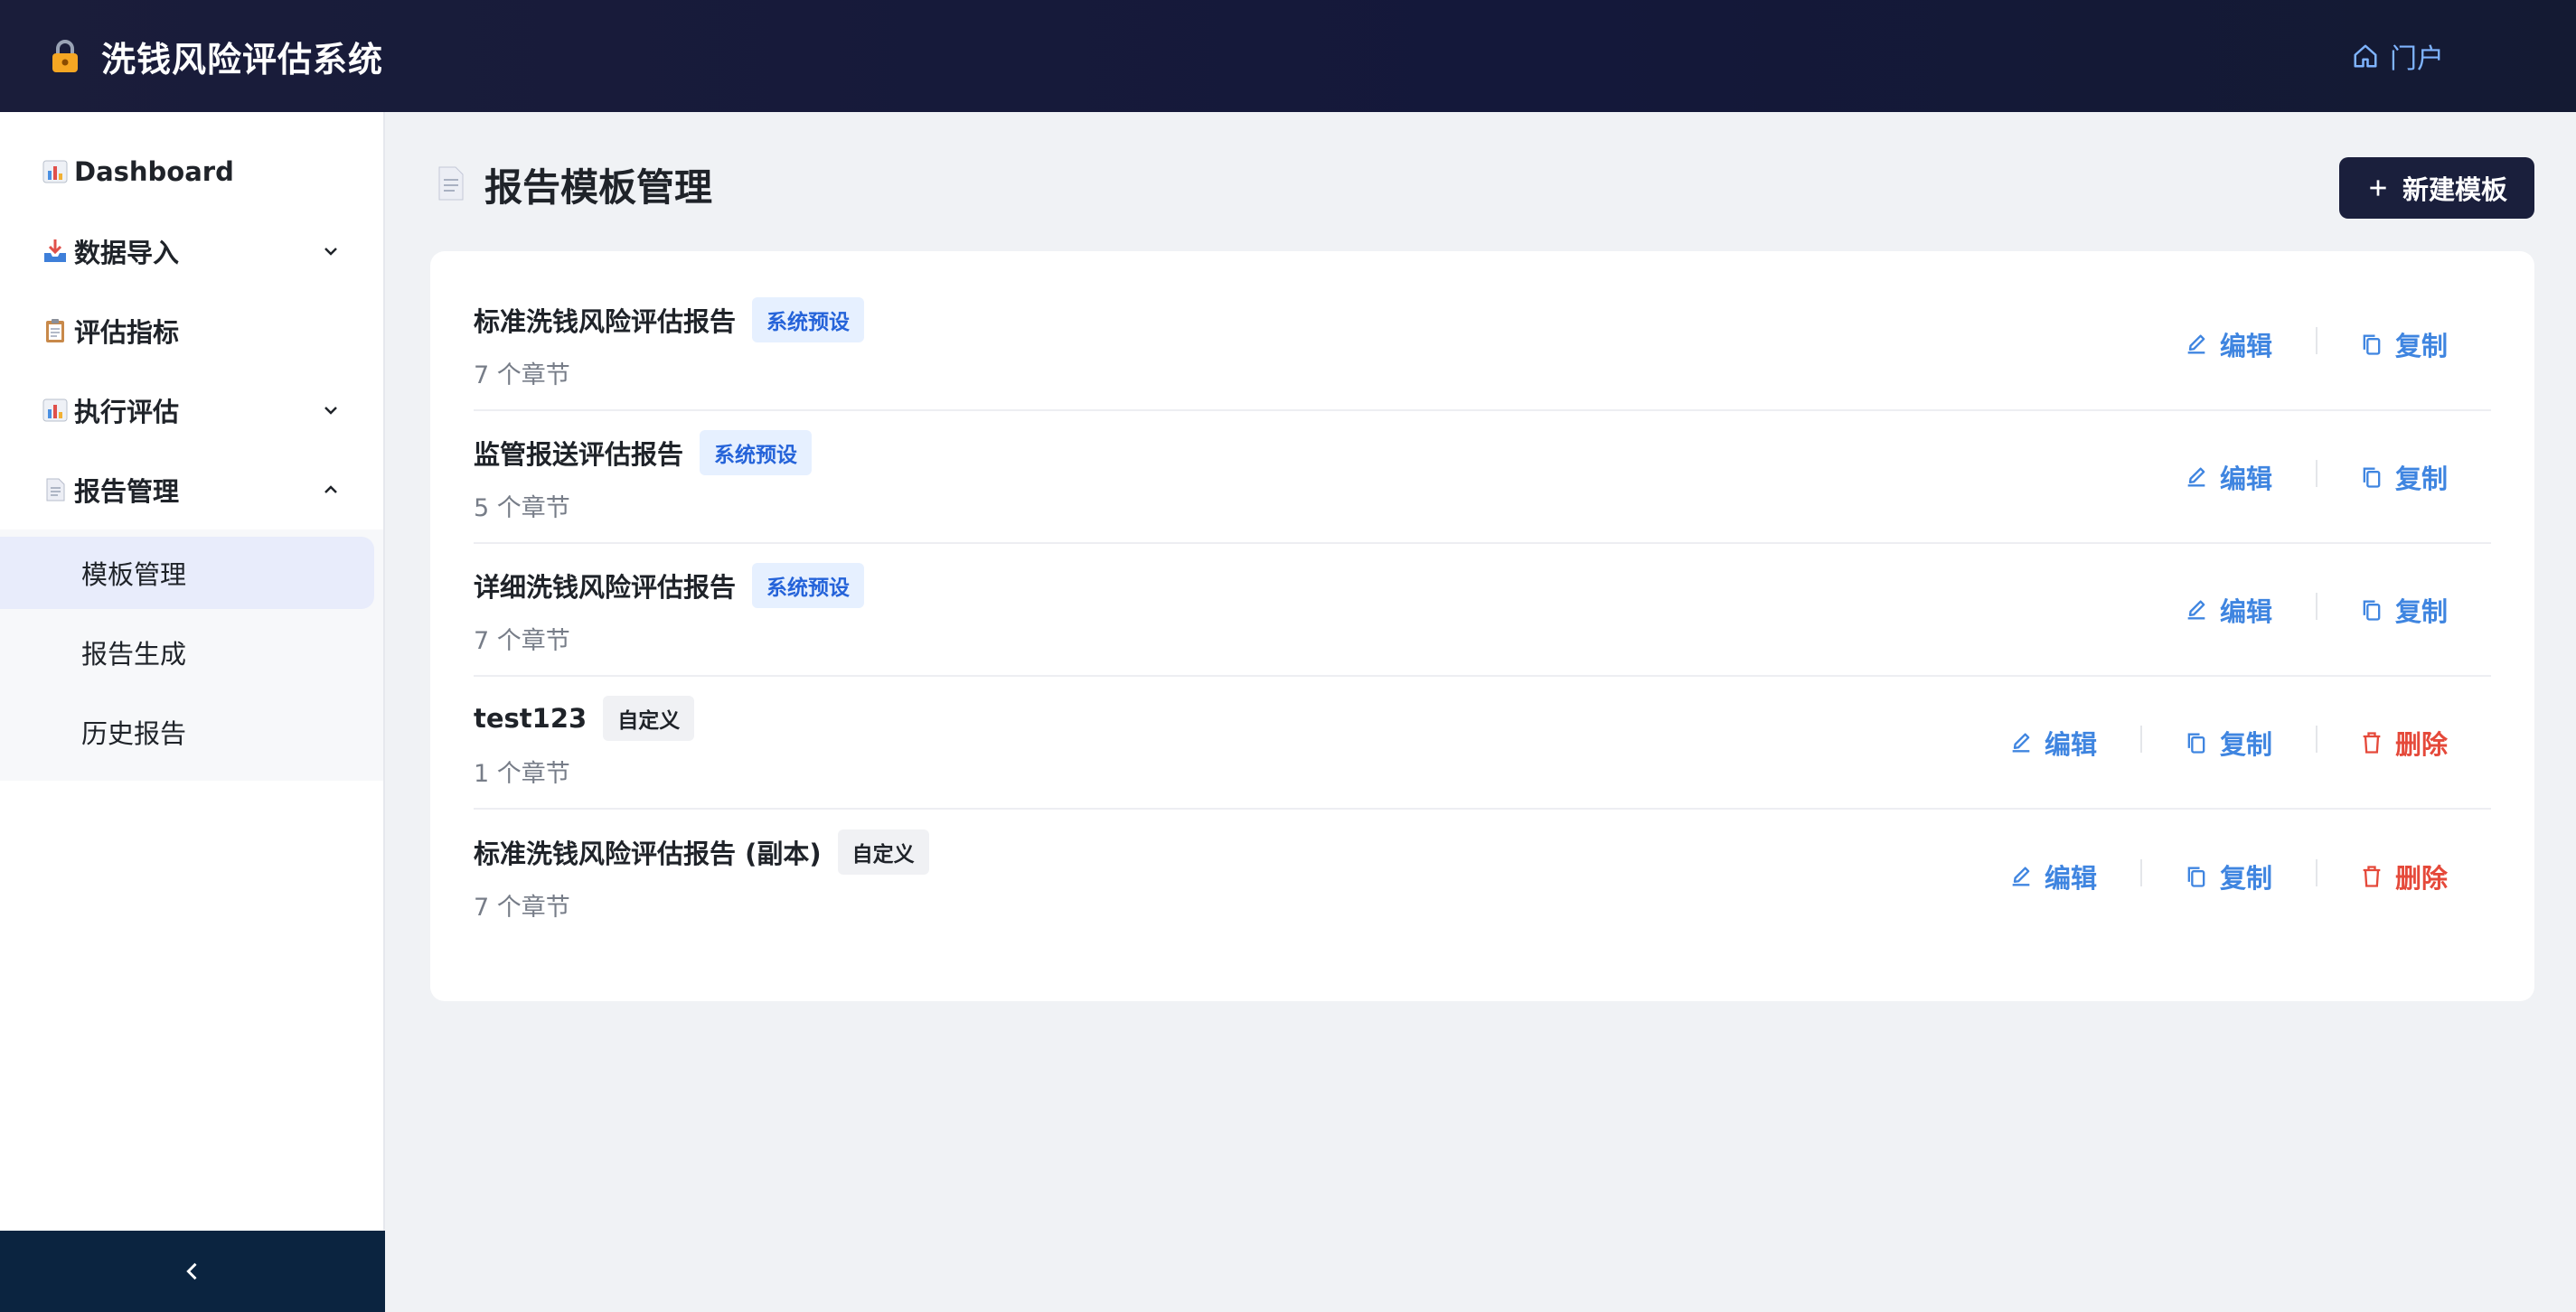 This screenshot has width=2576, height=1312. Describe the element at coordinates (187, 732) in the screenshot. I see `sidebar-subitem-history-reports: 历史报告` at that location.